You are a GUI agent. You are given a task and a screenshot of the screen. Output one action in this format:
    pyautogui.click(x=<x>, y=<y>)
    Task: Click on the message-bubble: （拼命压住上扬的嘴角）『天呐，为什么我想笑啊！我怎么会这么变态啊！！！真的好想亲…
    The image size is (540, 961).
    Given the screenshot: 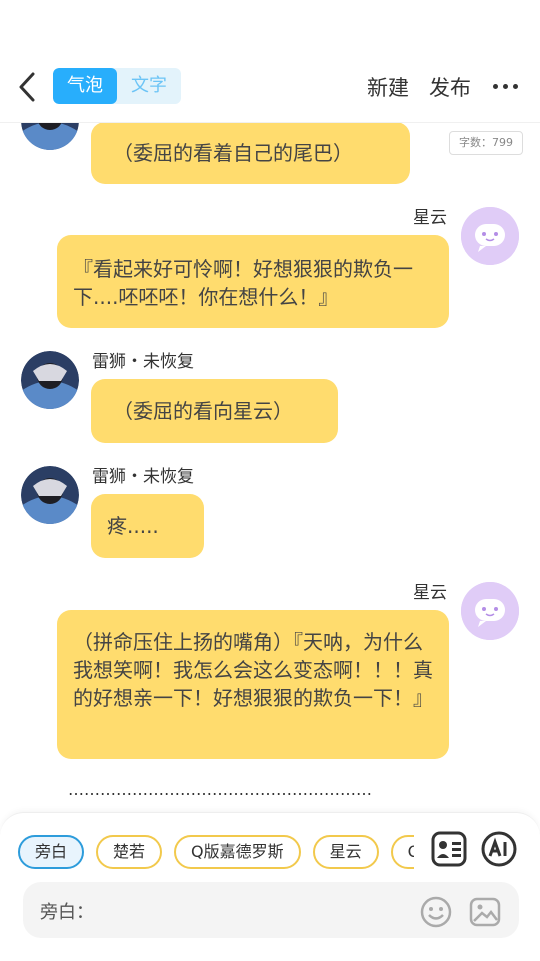 What is the action you would take?
    pyautogui.click(x=253, y=684)
    